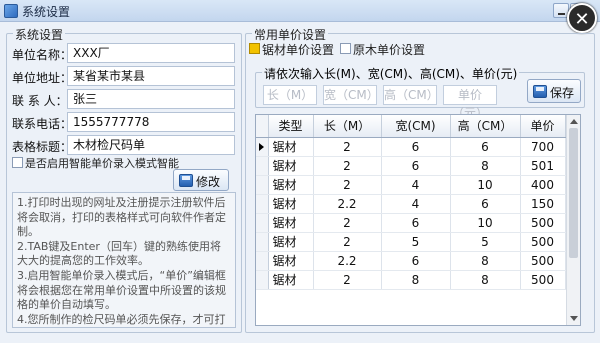  I want to click on table-row: 锯材 2 4 10 400, so click(411, 185).